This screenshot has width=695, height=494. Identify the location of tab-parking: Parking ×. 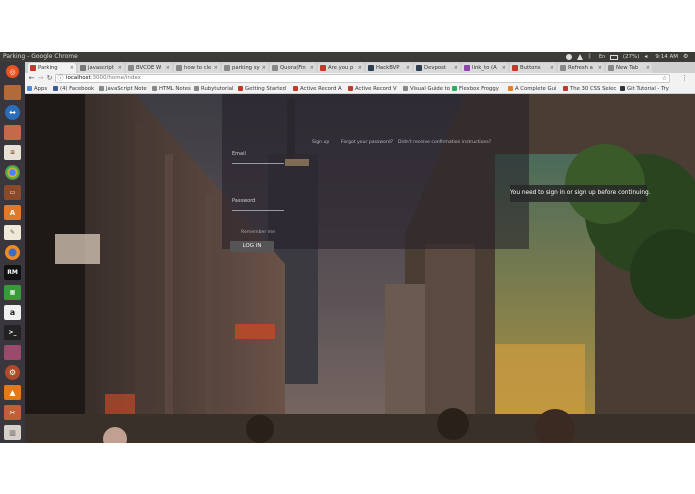
(52, 68).